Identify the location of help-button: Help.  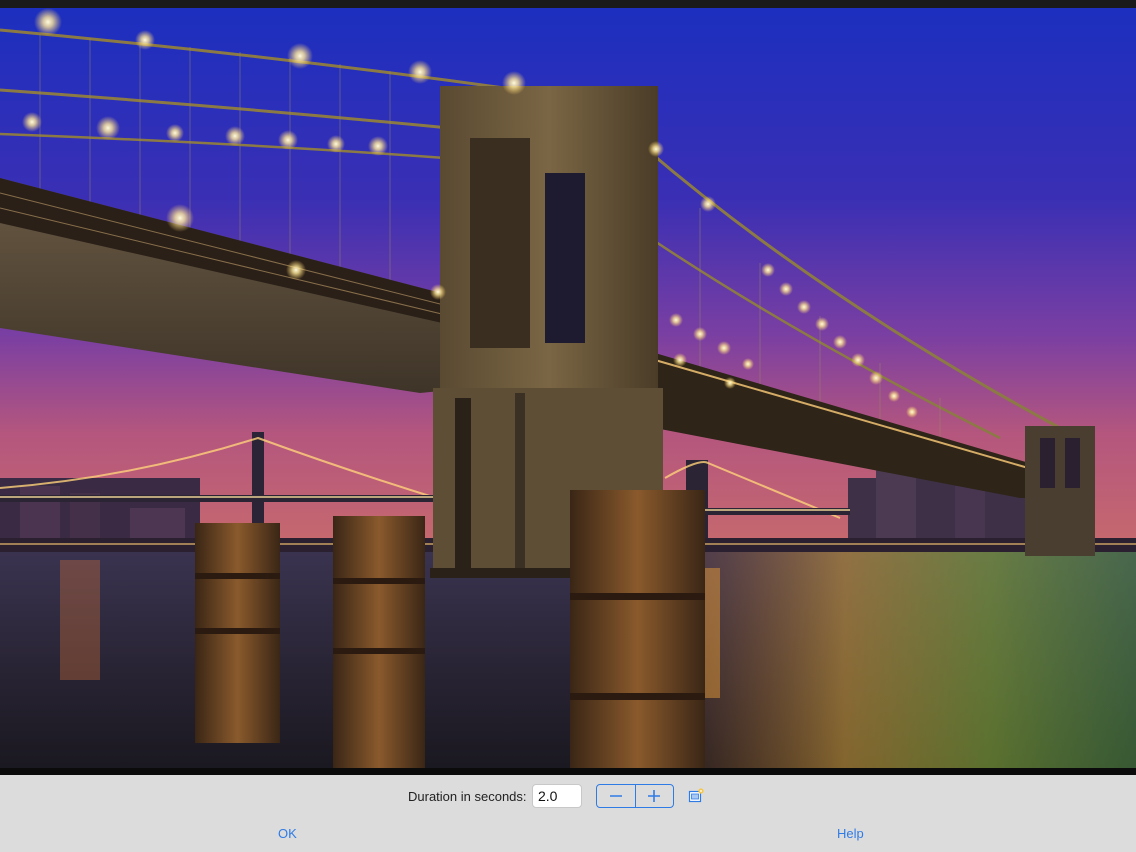
(850, 833).